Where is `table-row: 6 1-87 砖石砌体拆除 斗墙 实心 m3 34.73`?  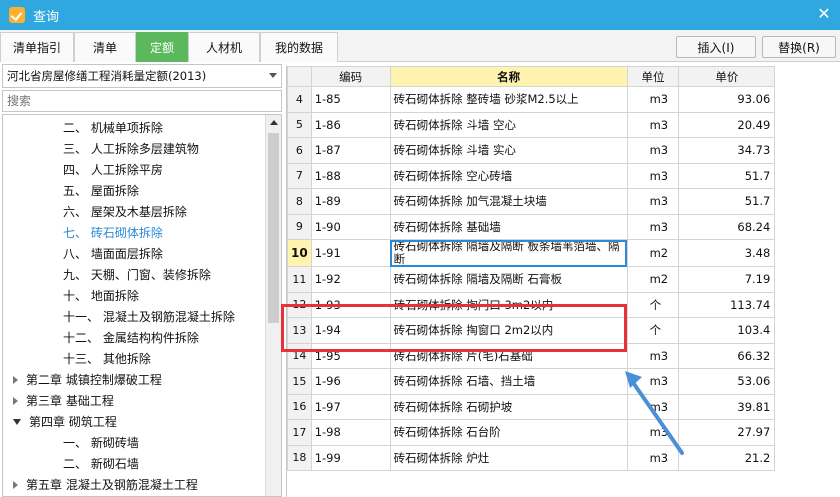 table-row: 6 1-87 砖石砌体拆除 斗墙 实心 m3 34.73 is located at coordinates (563, 150).